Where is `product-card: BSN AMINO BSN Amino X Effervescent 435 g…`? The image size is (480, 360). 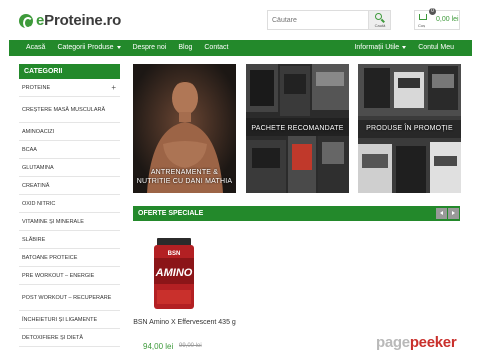 product-card: BSN AMINO BSN Amino X Effervescent 435 g… is located at coordinates (184, 294).